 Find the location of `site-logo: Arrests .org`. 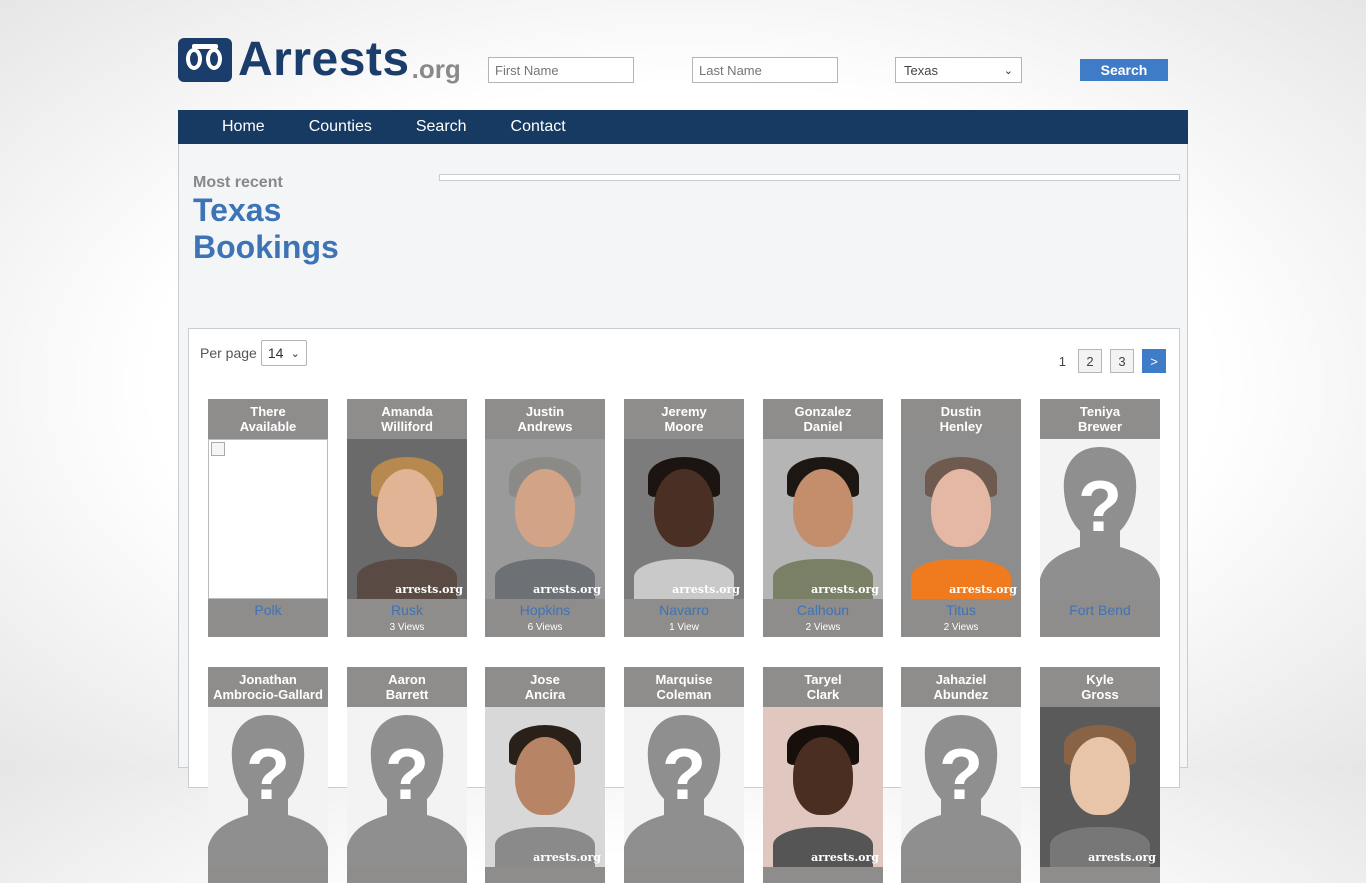

site-logo: Arrests .org is located at coordinates (319, 59).